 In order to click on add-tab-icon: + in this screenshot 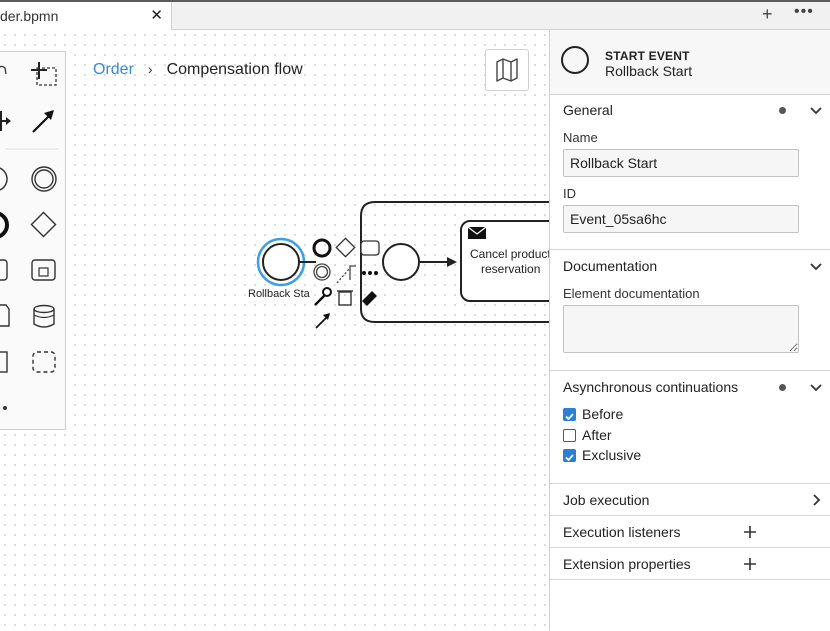, I will do `click(767, 14)`.